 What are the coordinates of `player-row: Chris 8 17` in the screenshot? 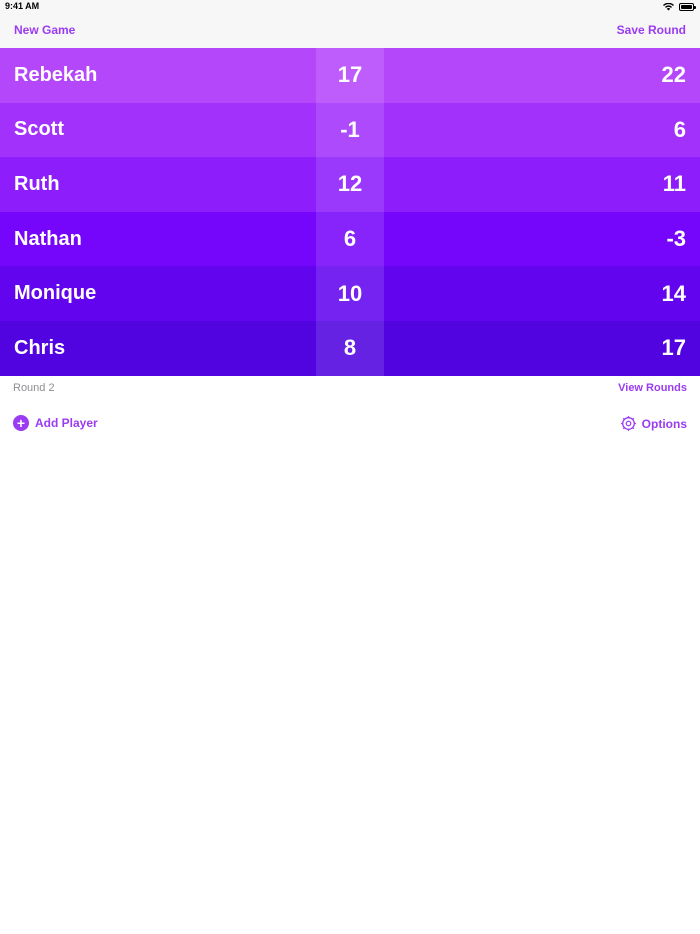 It's located at (350, 348).